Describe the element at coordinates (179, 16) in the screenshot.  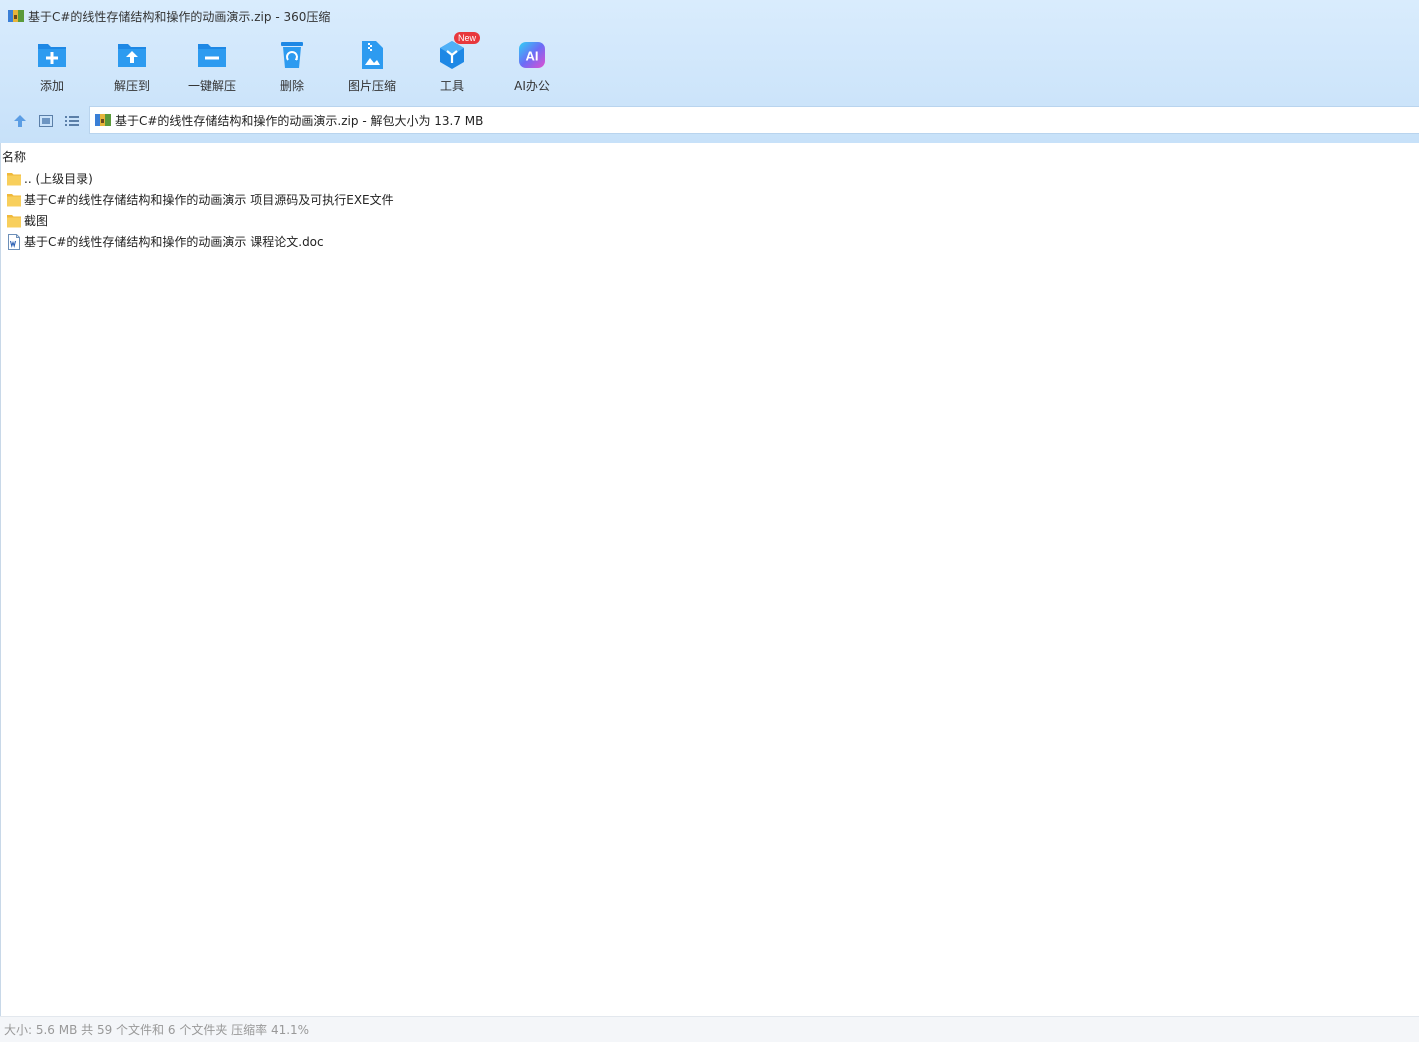
I see `window-title: 基于C#的线性存储结构和操作的动画演示.zip - 360压缩` at that location.